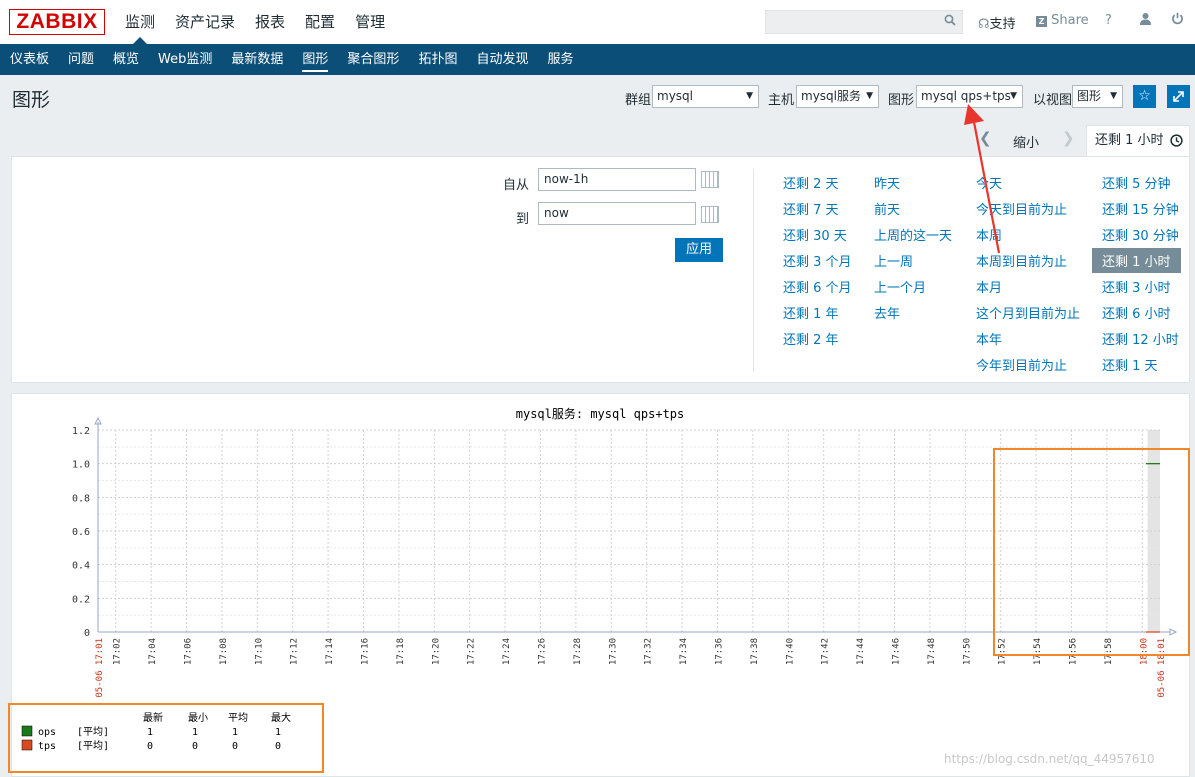 The image size is (1195, 777). What do you see at coordinates (649, 651) in the screenshot?
I see `x-tick-label: 17:32` at bounding box center [649, 651].